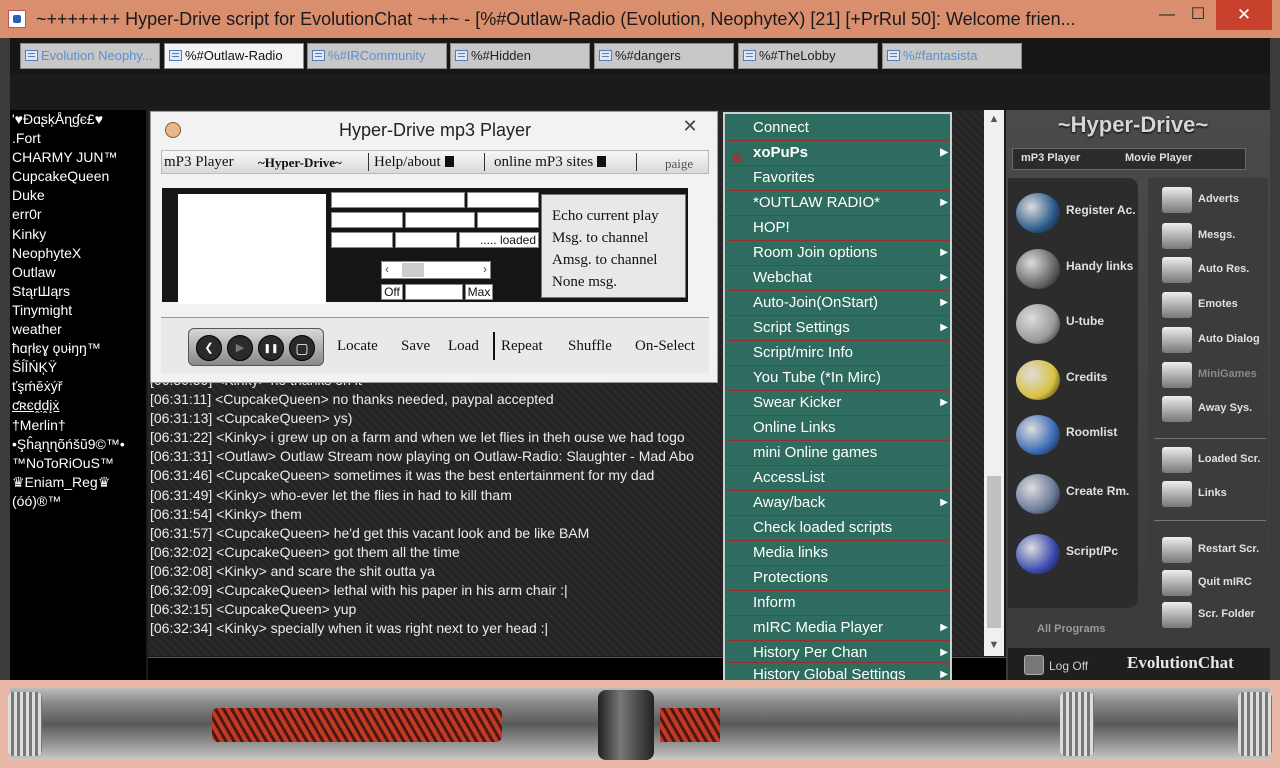  Describe the element at coordinates (839, 628) in the screenshot. I see `menu-item: mIRC Media Player` at that location.